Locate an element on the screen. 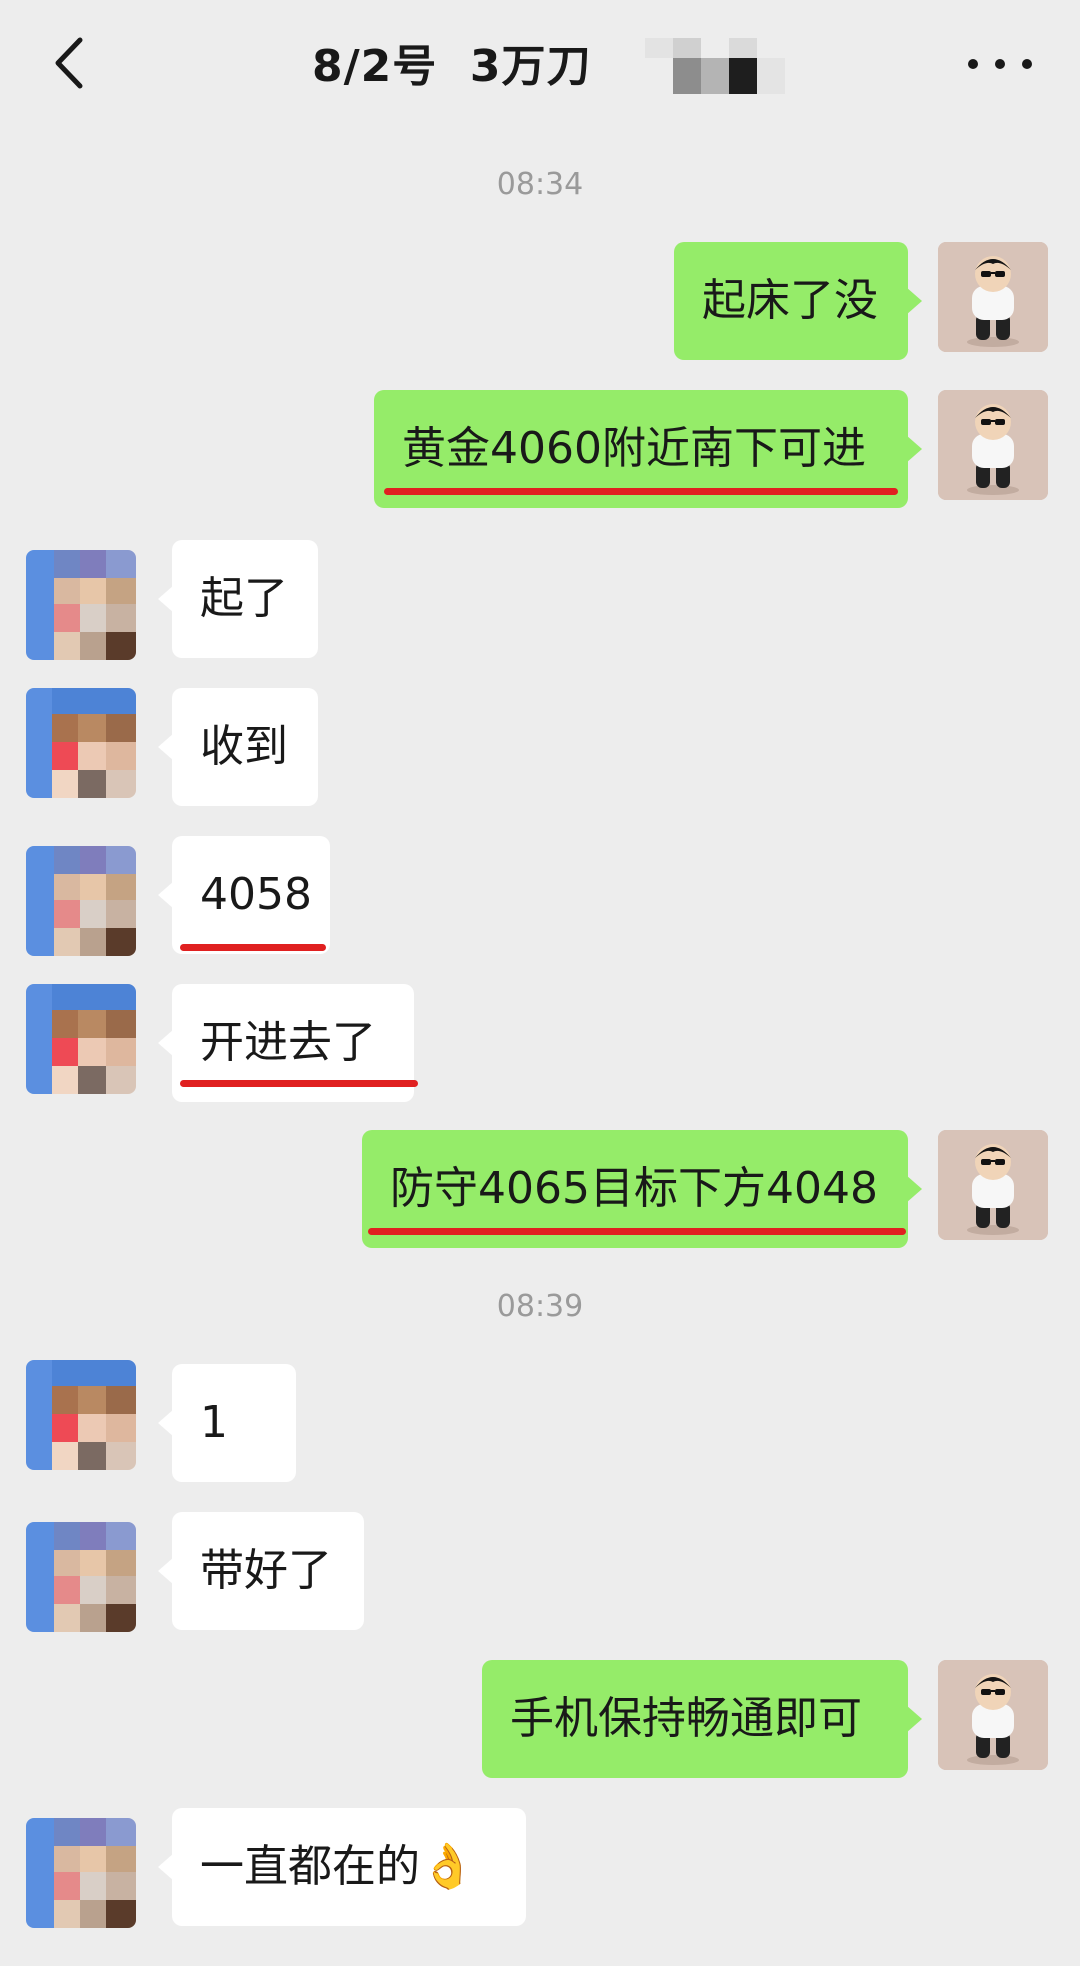 The height and width of the screenshot is (1966, 1080). message-text: 4058 is located at coordinates (256, 894).